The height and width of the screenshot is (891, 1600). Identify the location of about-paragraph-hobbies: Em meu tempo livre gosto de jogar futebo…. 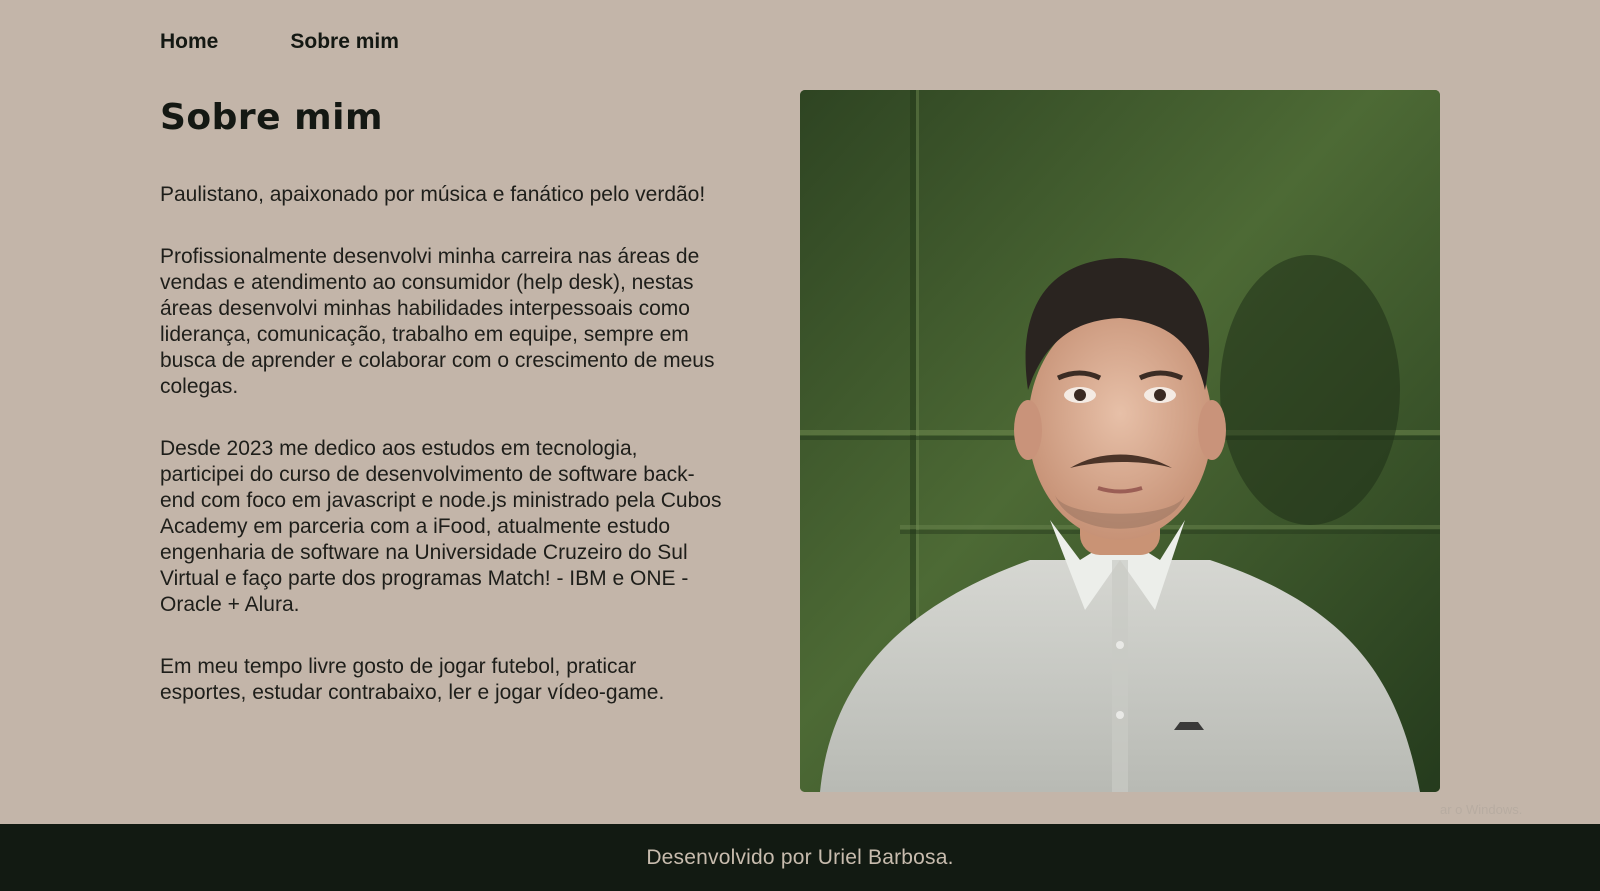
(412, 679).